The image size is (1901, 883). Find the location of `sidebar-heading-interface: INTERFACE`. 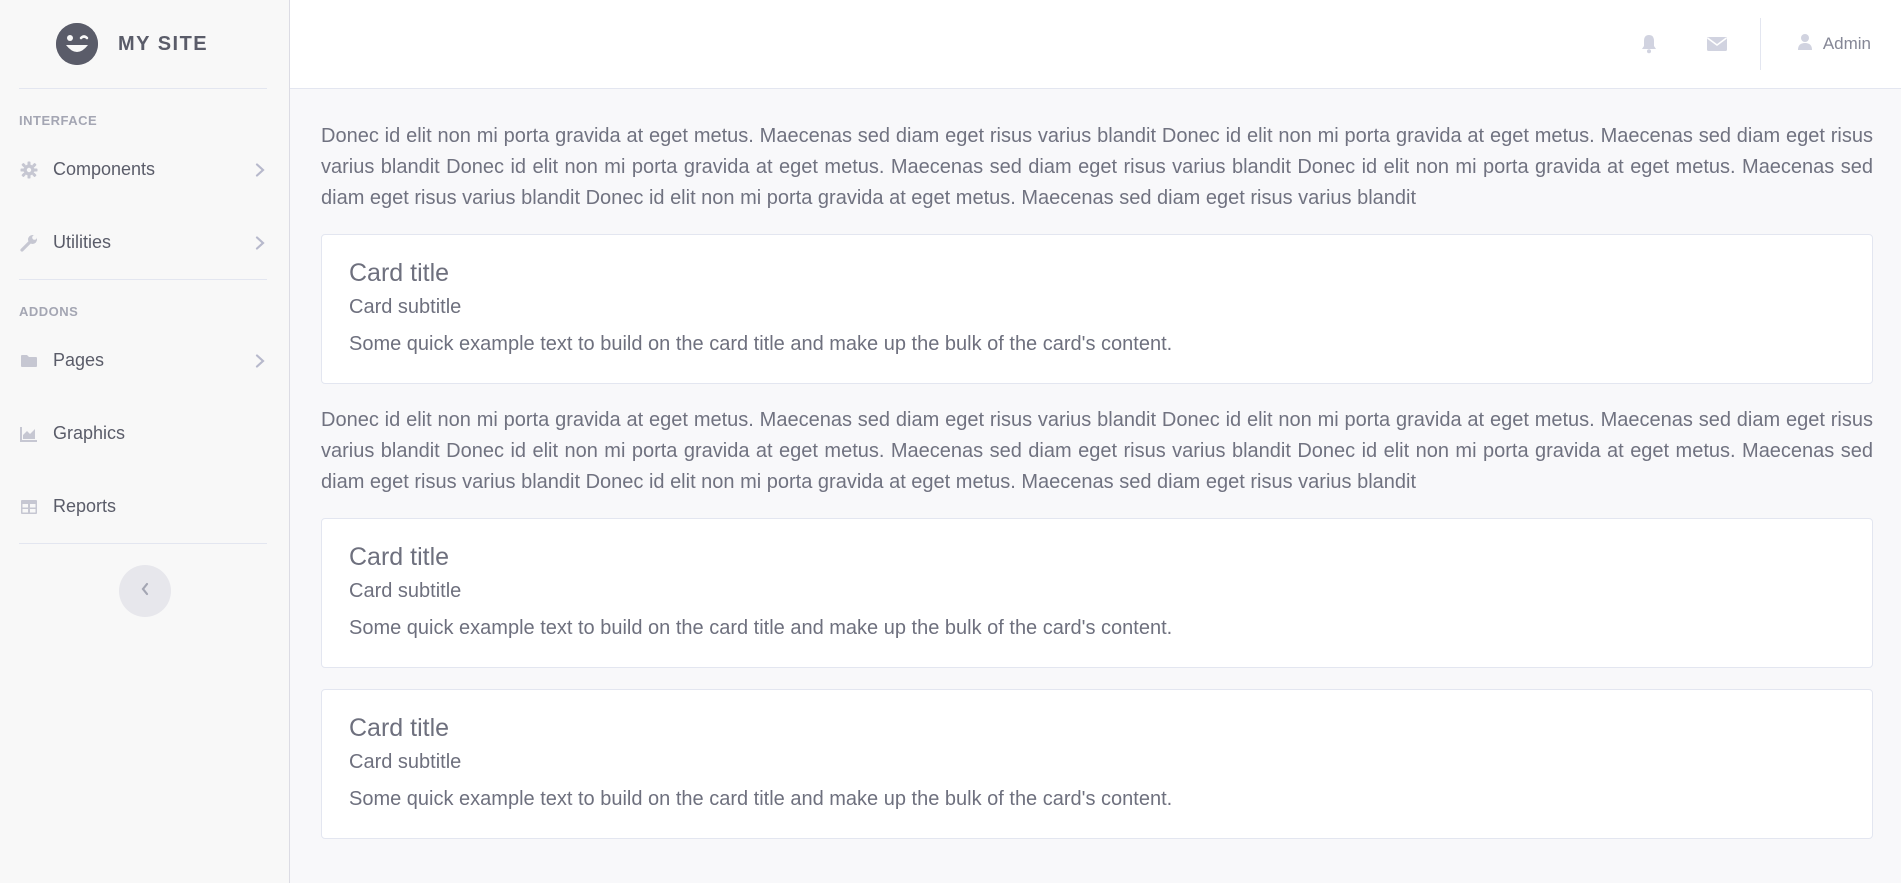

sidebar-heading-interface: INTERFACE is located at coordinates (58, 120).